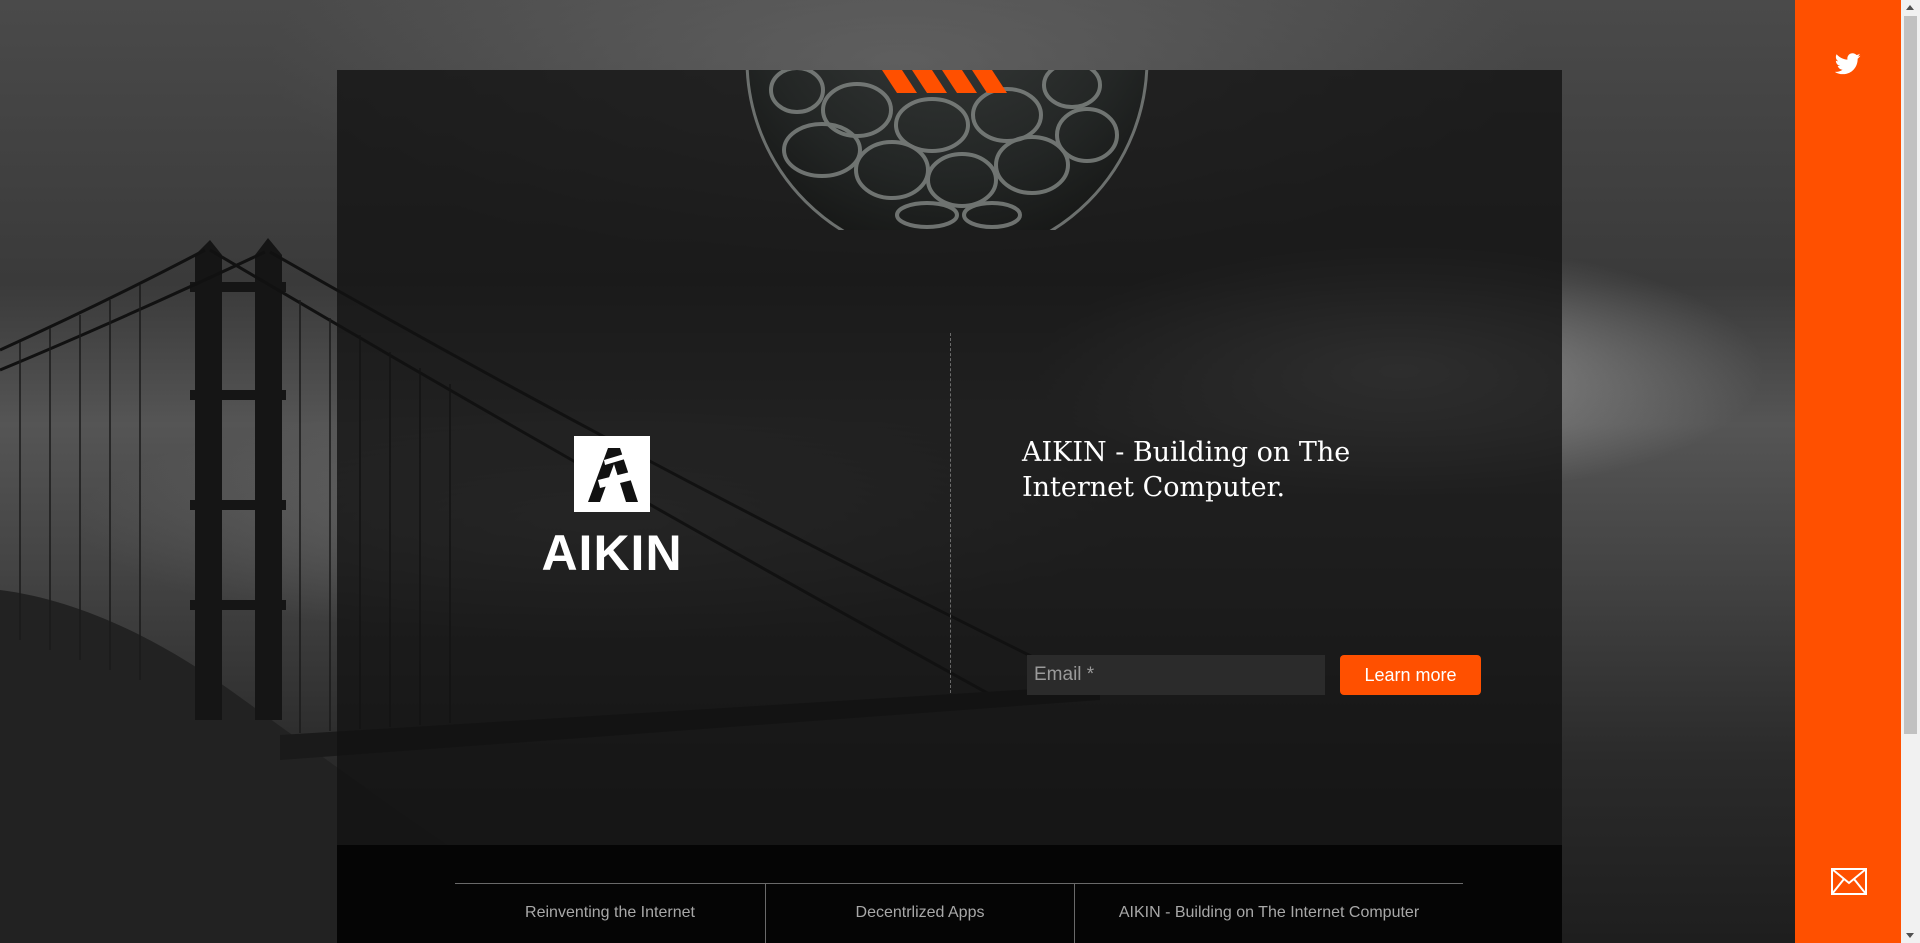  Describe the element at coordinates (947, 150) in the screenshot. I see `sphere-graphic` at that location.